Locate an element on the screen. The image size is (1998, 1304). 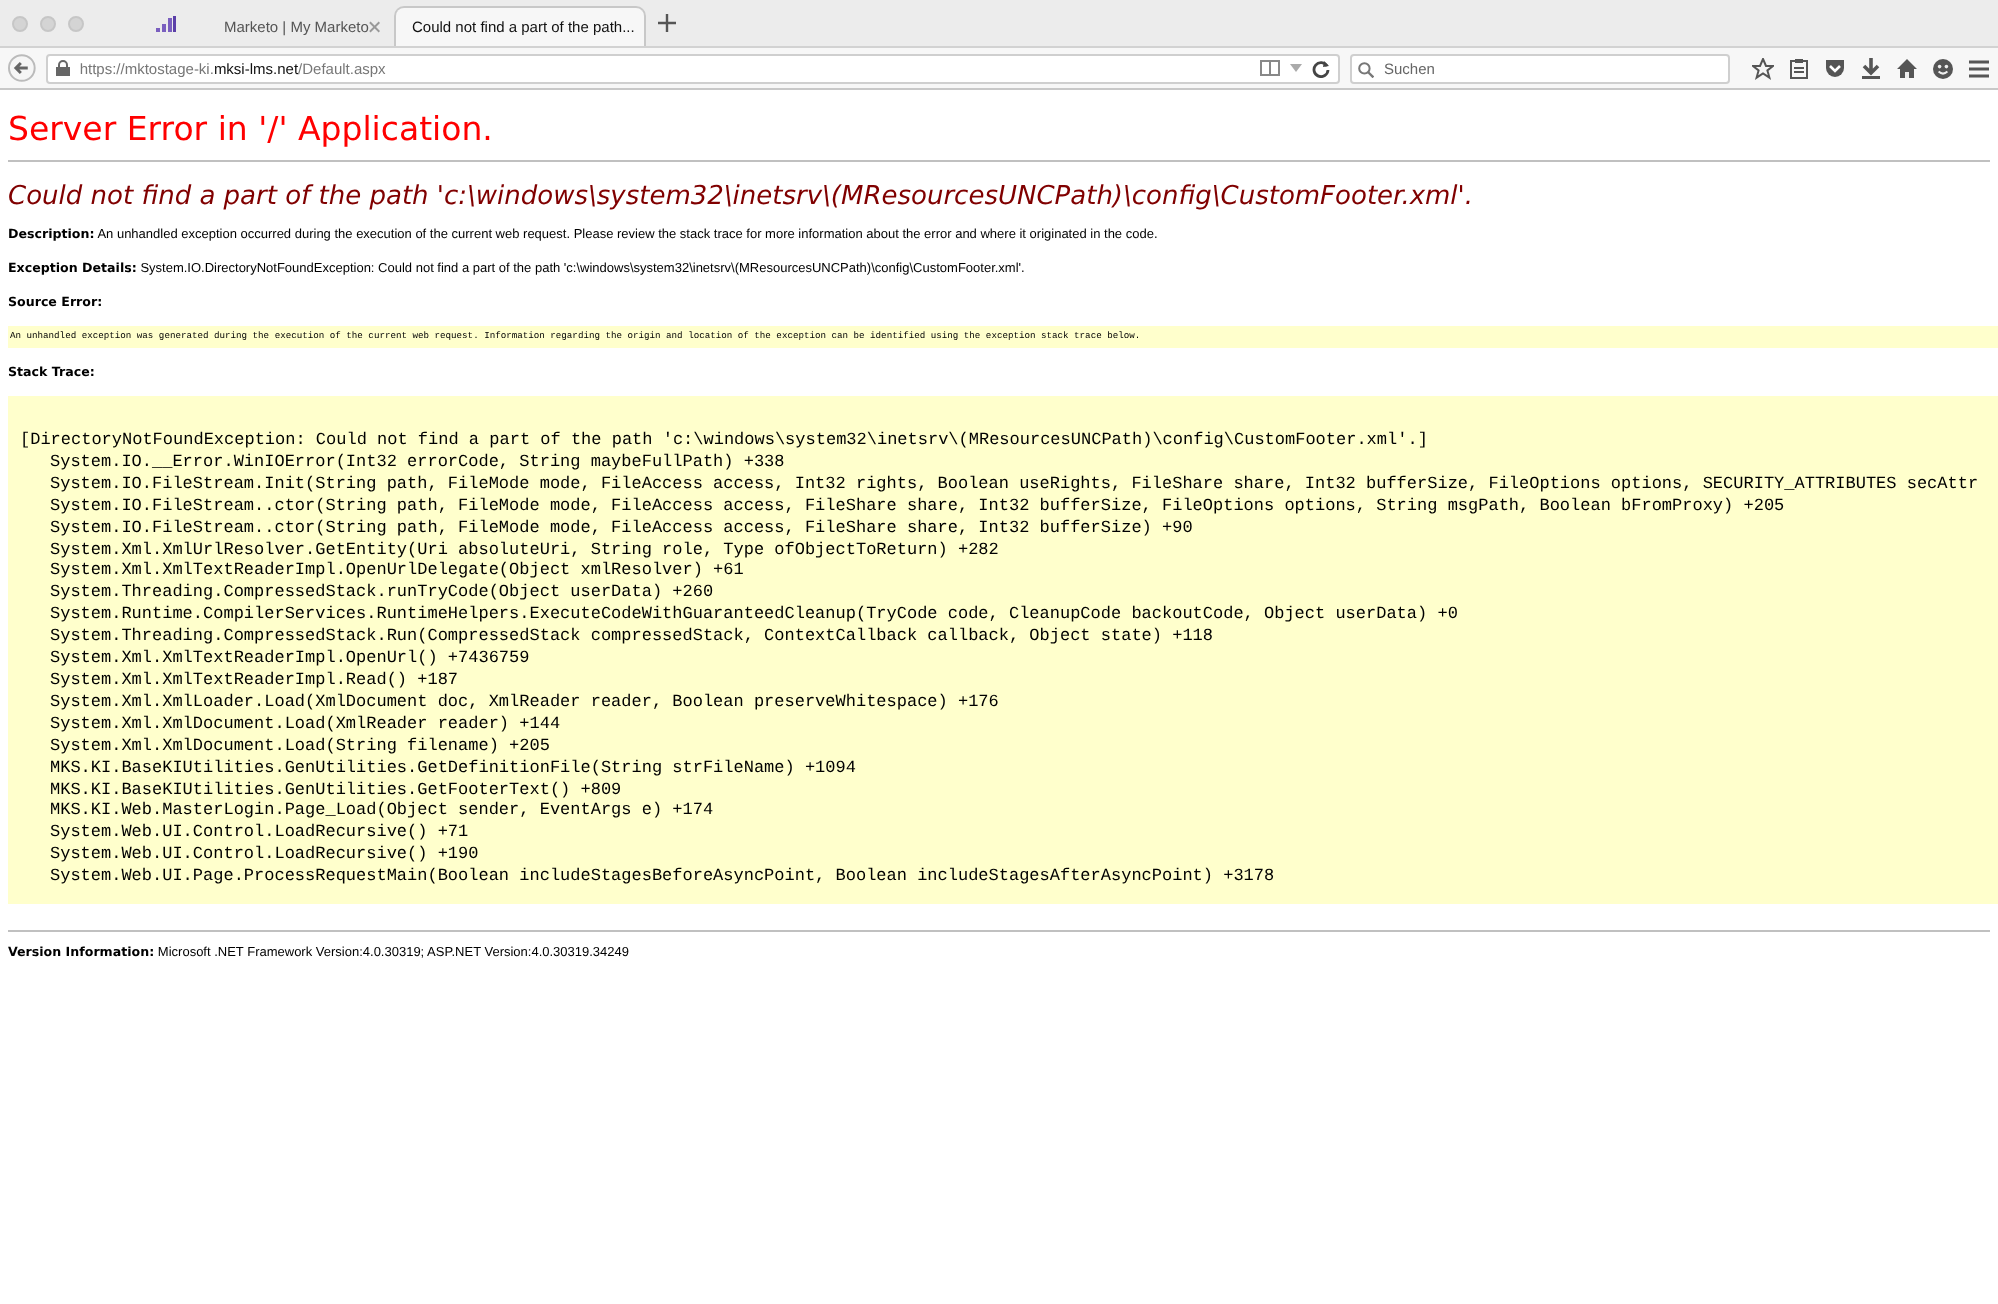
stack-trace-line: System.Xml.XmlUrlResolver.GetEntity(Uri absoluteUri, String role, Type ofObjectToReturn) +282 is located at coordinates (523, 550).